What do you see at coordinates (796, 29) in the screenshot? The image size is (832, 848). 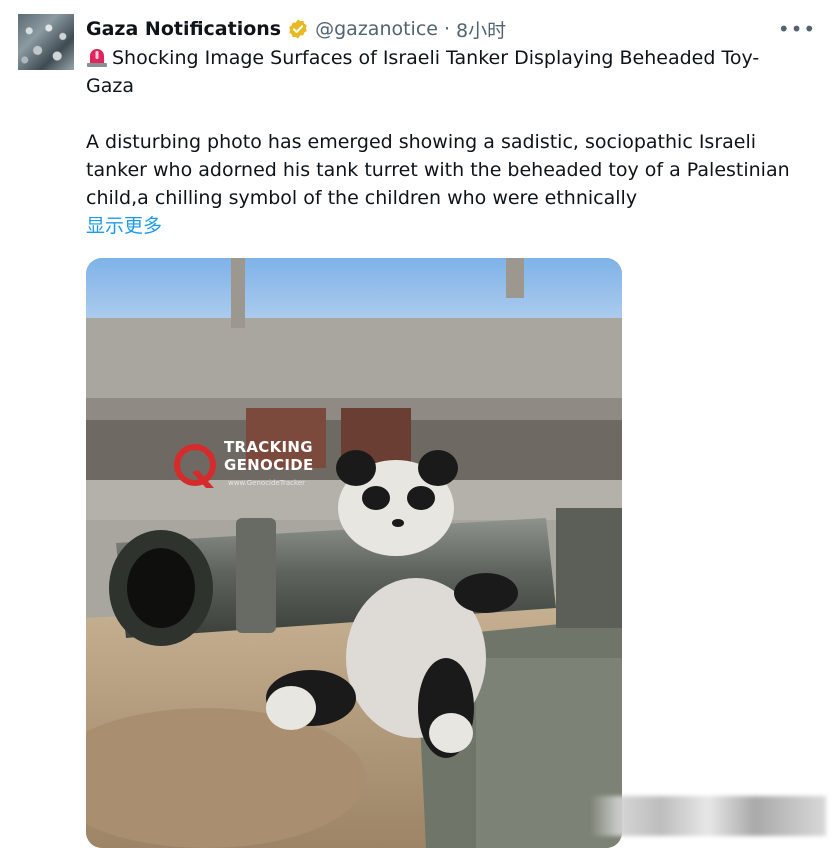 I see `more-options-icon: •••` at bounding box center [796, 29].